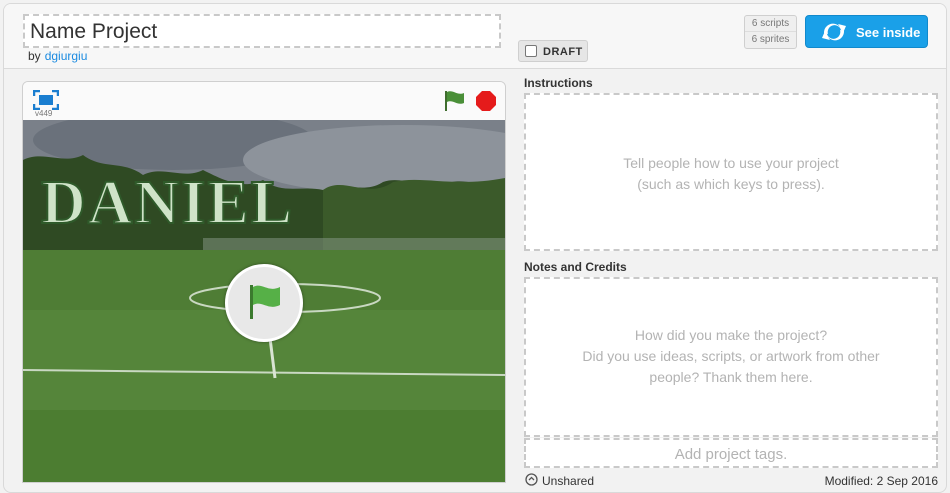 The image size is (950, 493). I want to click on notes-heading: Notes and Credits, so click(575, 267).